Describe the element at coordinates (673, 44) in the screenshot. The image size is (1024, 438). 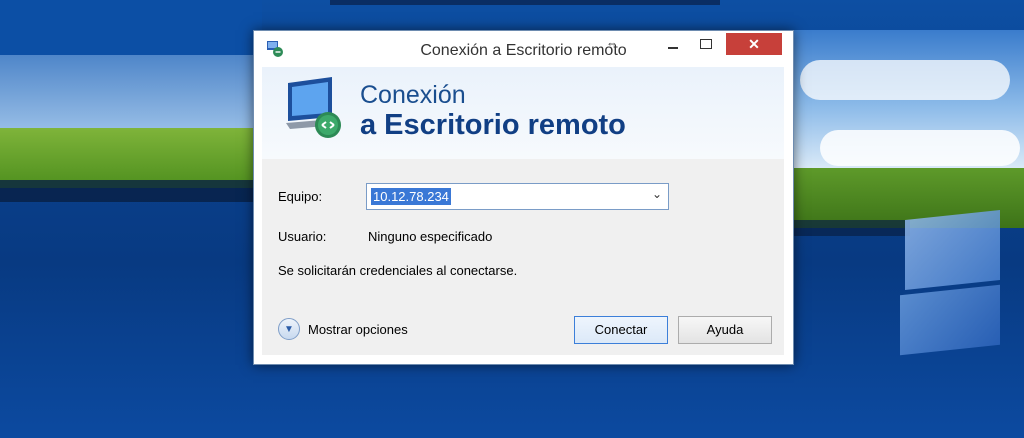
I see `minimize-button` at that location.